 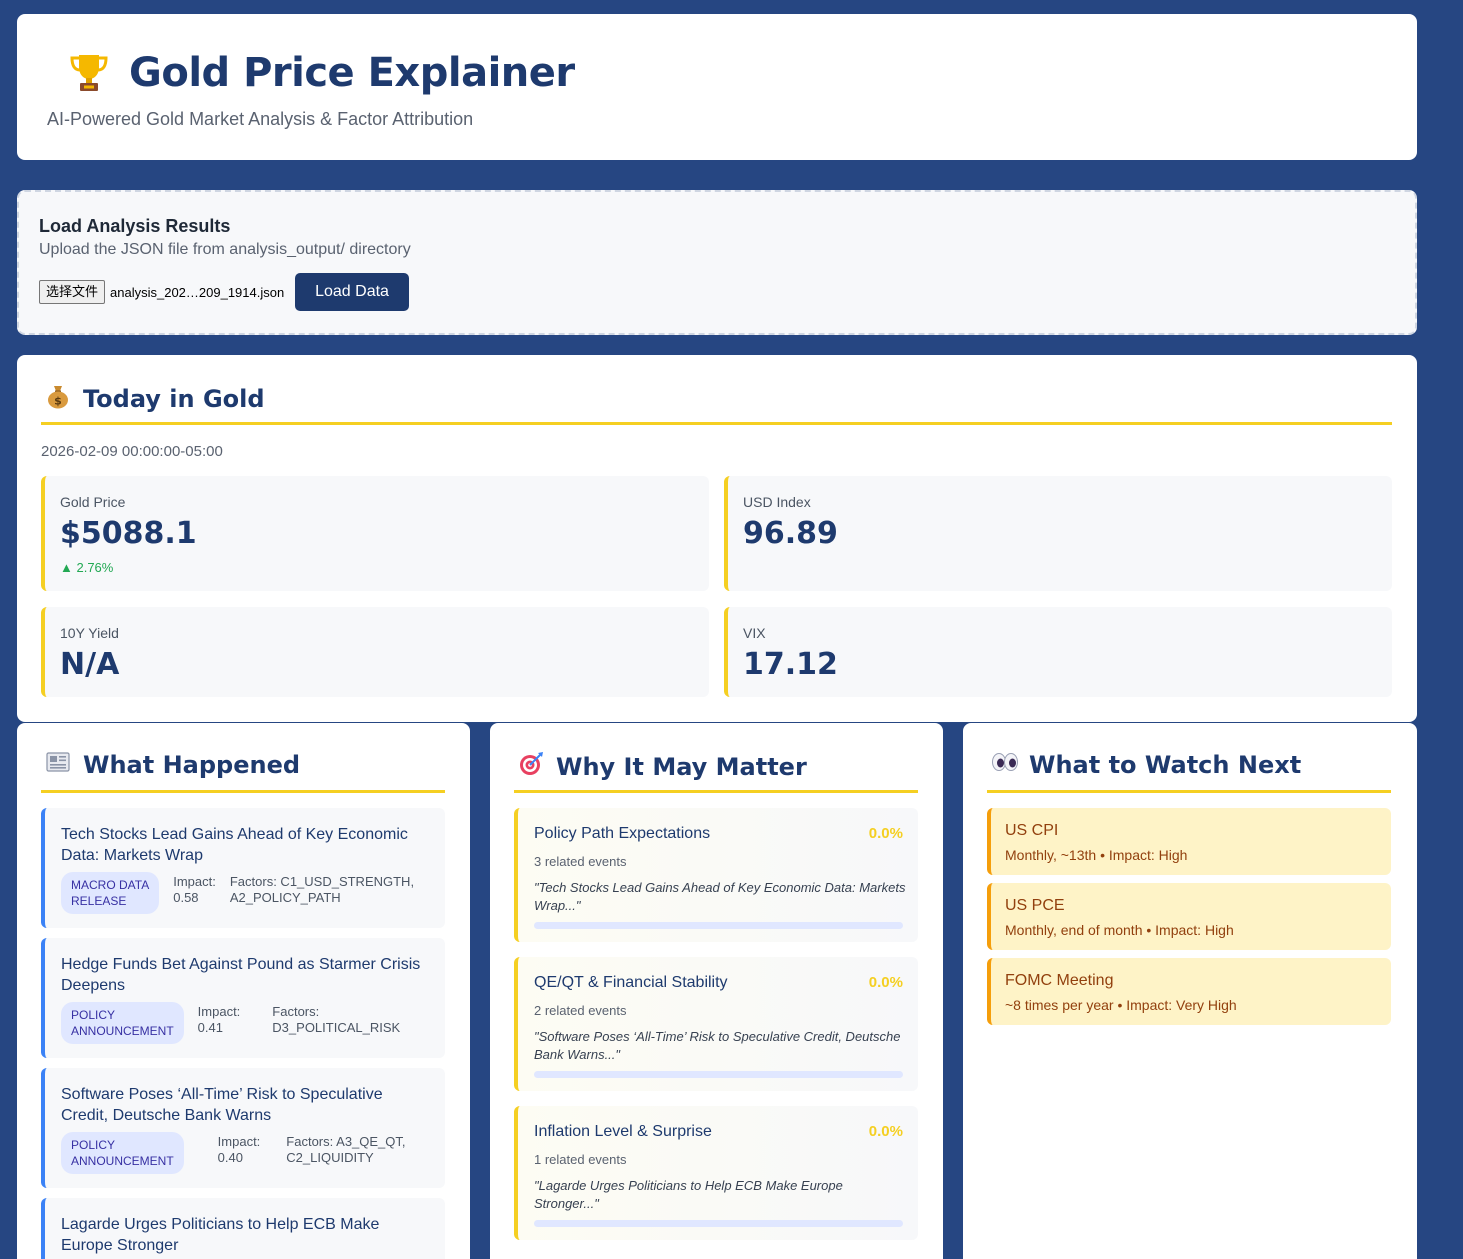 I want to click on section-header: $ Today in Gold, so click(x=155, y=399).